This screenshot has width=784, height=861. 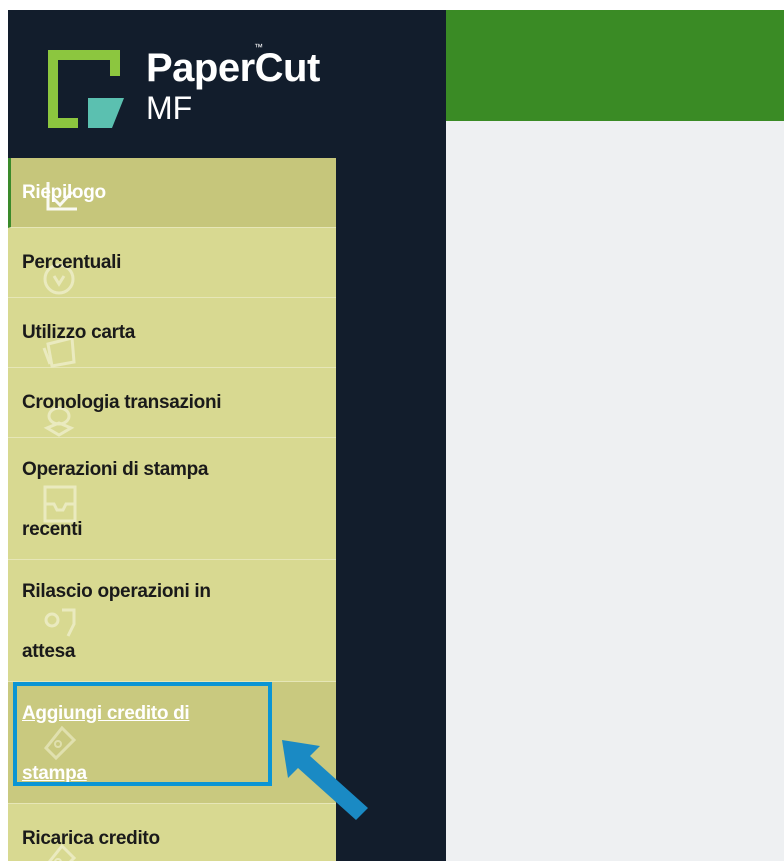 I want to click on sidebar-item-riepilogo: Riepilogo, so click(x=172, y=193).